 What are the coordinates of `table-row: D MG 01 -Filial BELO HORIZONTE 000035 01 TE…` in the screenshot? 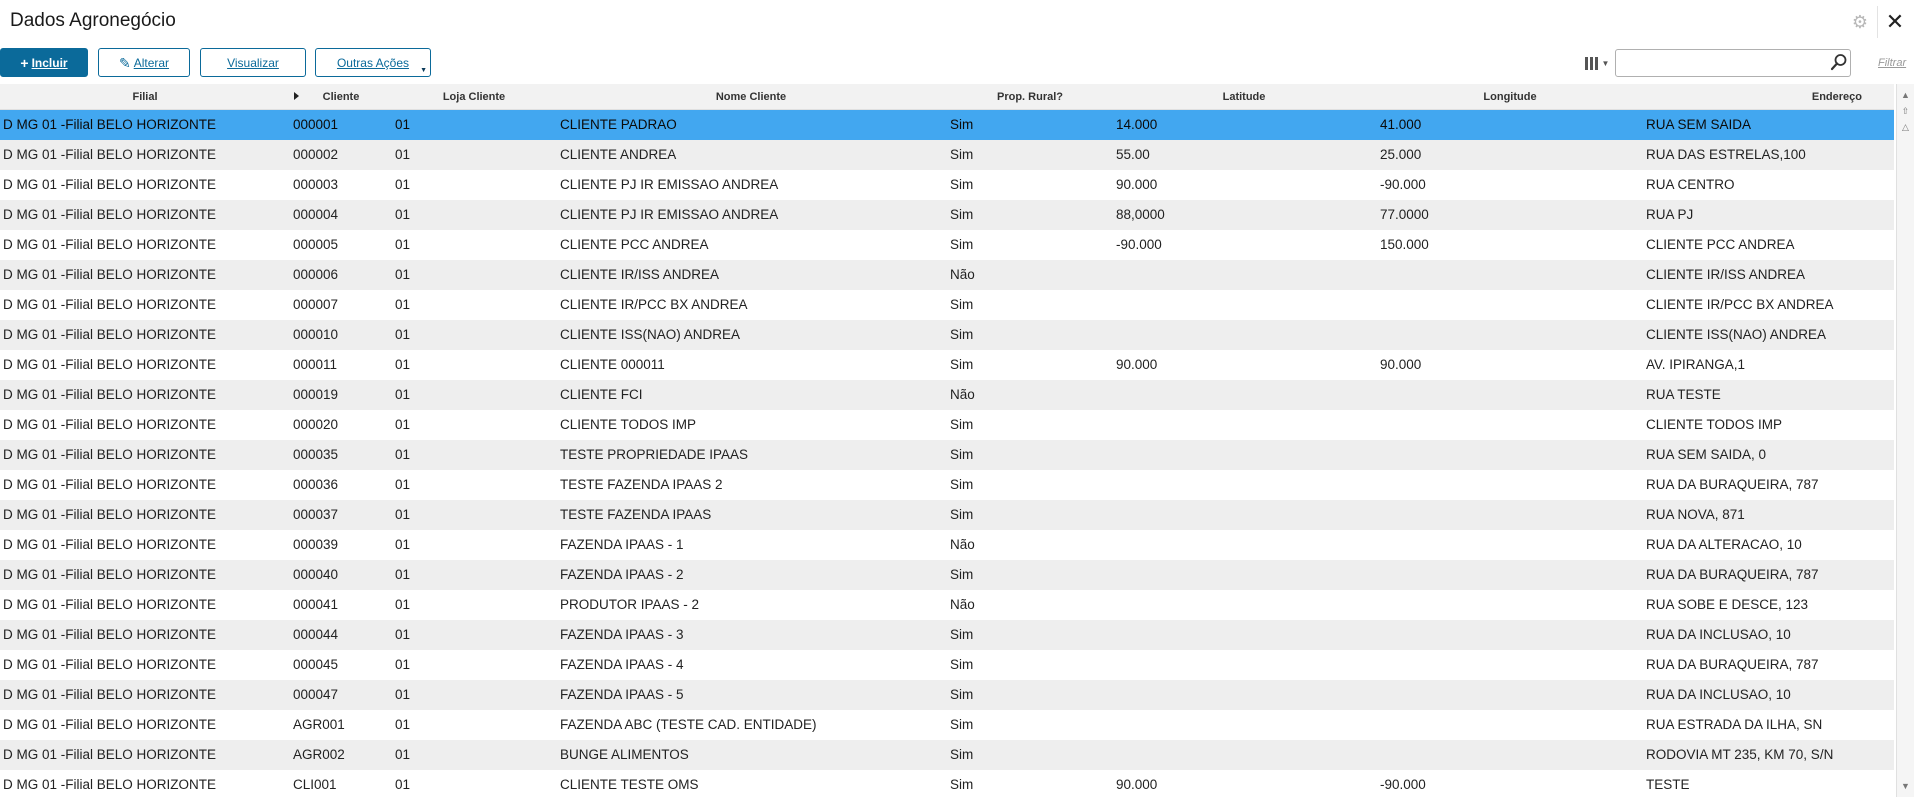 It's located at (947, 455).